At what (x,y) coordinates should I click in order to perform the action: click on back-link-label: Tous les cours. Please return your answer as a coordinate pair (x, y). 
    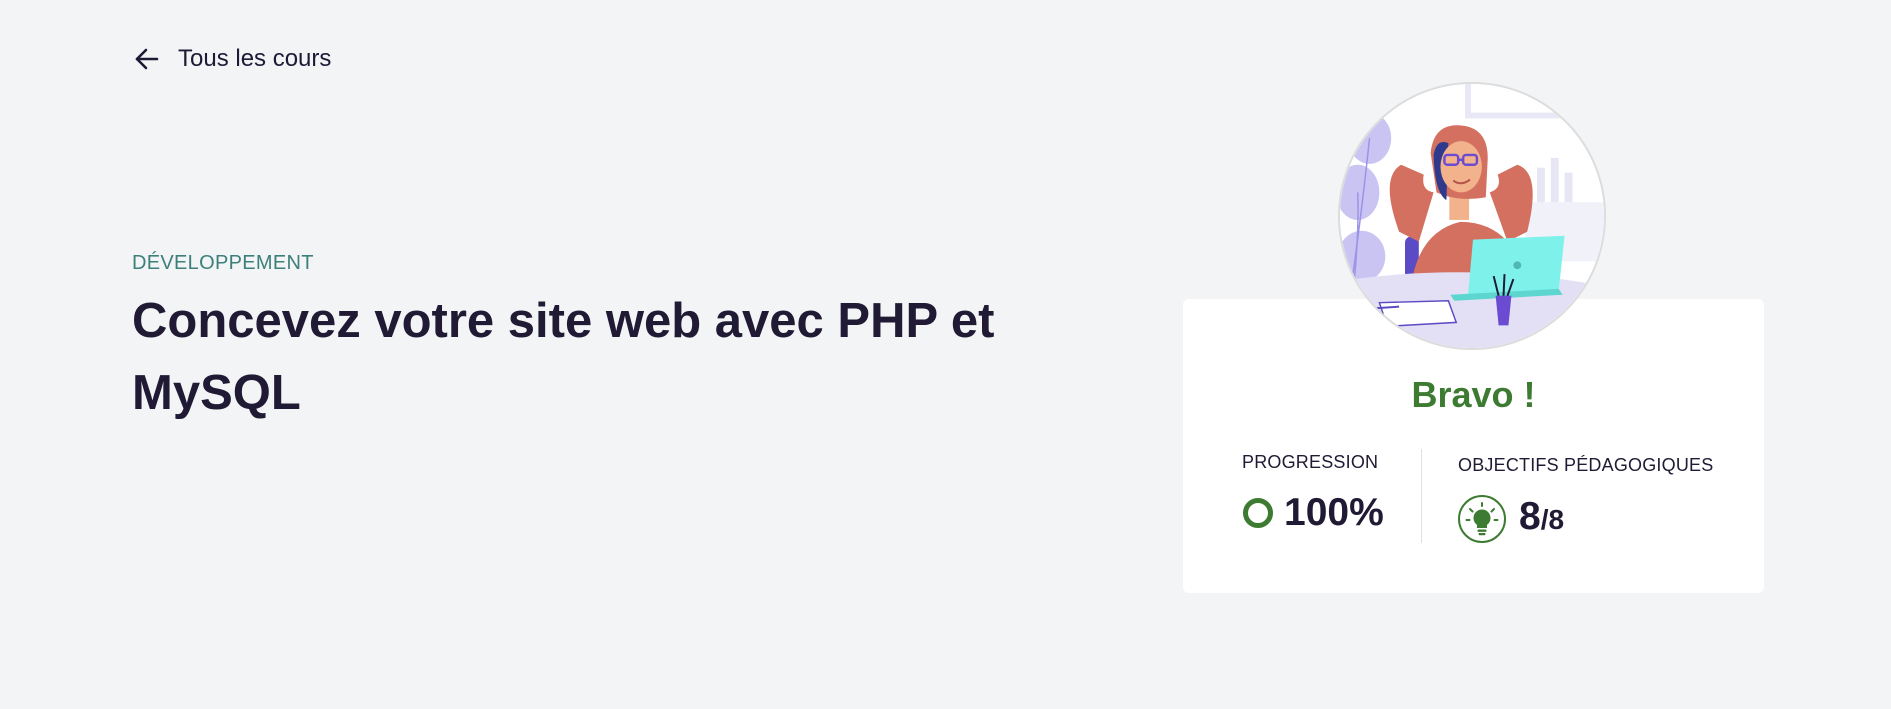
    Looking at the image, I should click on (255, 58).